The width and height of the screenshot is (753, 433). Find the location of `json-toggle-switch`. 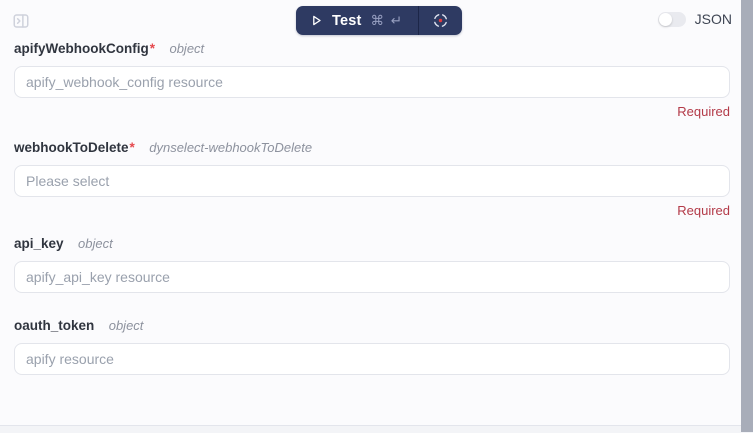

json-toggle-switch is located at coordinates (671, 19).